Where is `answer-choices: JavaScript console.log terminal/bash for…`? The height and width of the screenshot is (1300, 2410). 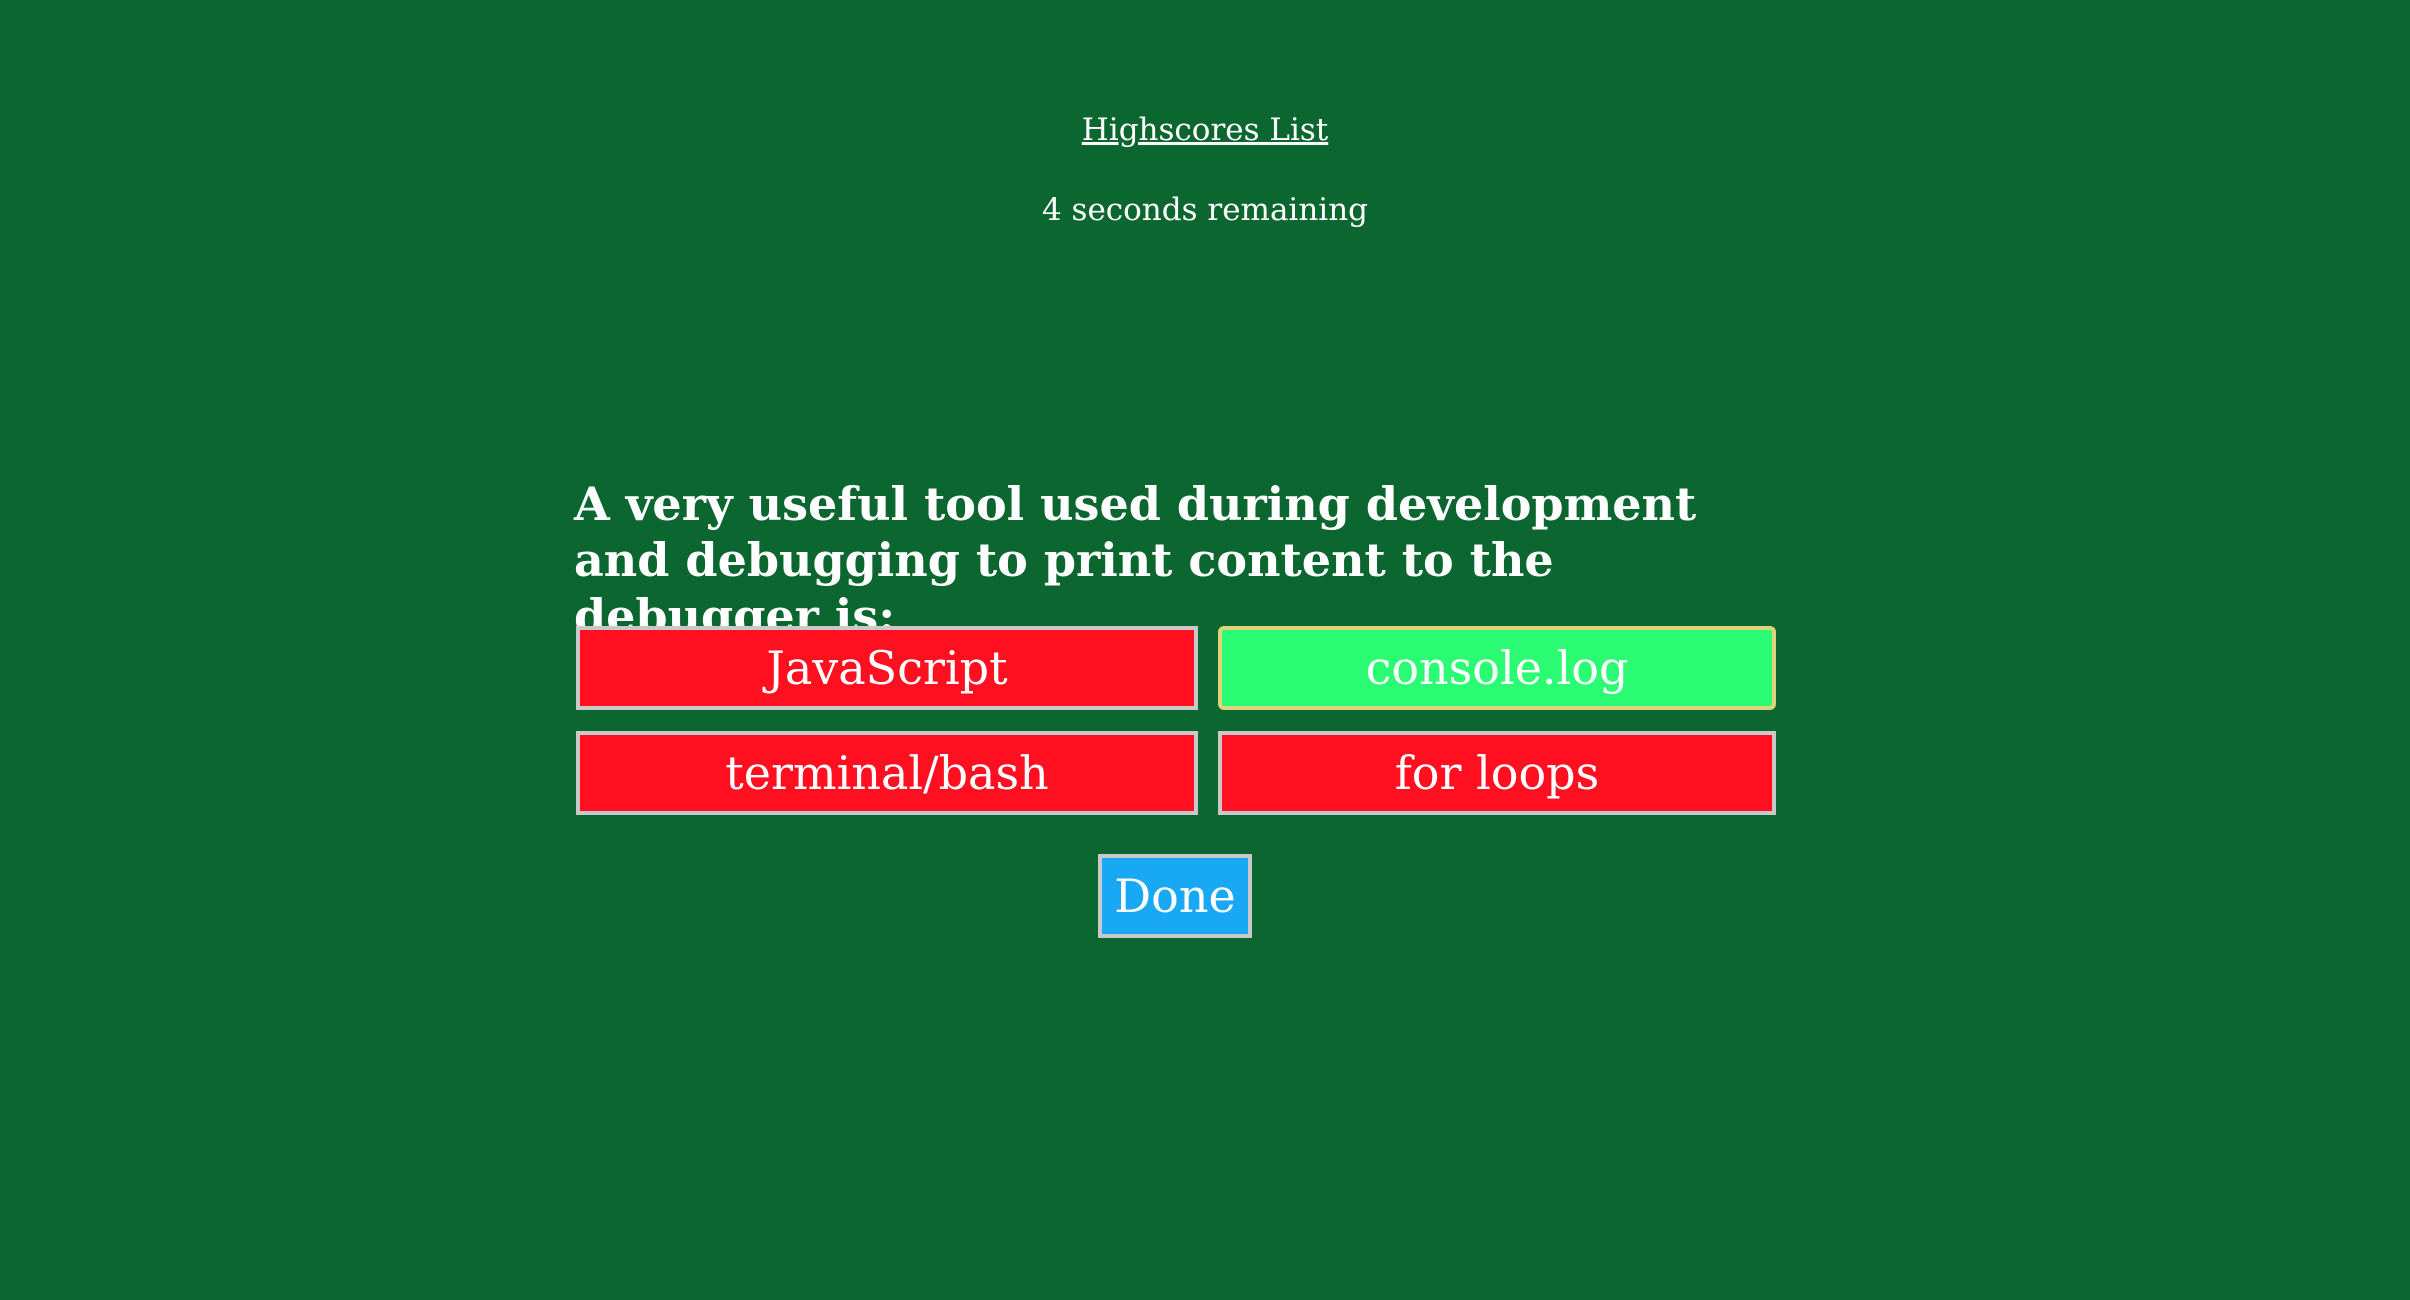
answer-choices: JavaScript console.log terminal/bash for… is located at coordinates (1176, 720).